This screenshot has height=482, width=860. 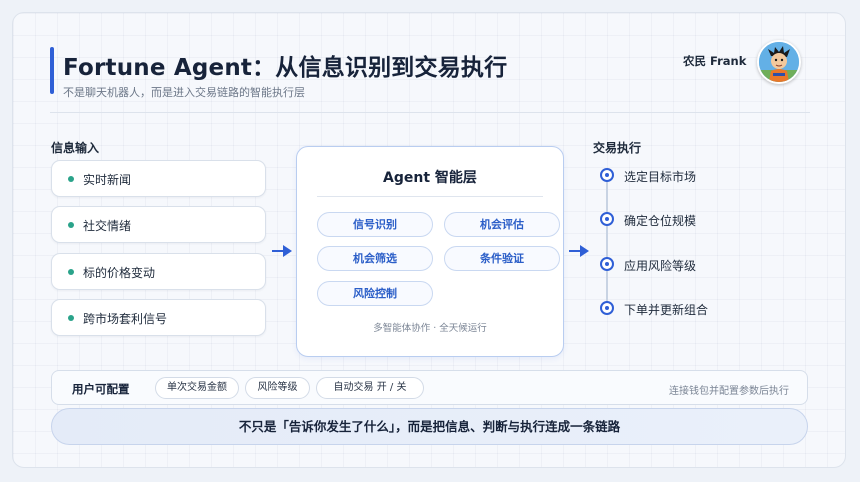 I want to click on config-note: 连接钱包并配置参数后执行, so click(x=729, y=391).